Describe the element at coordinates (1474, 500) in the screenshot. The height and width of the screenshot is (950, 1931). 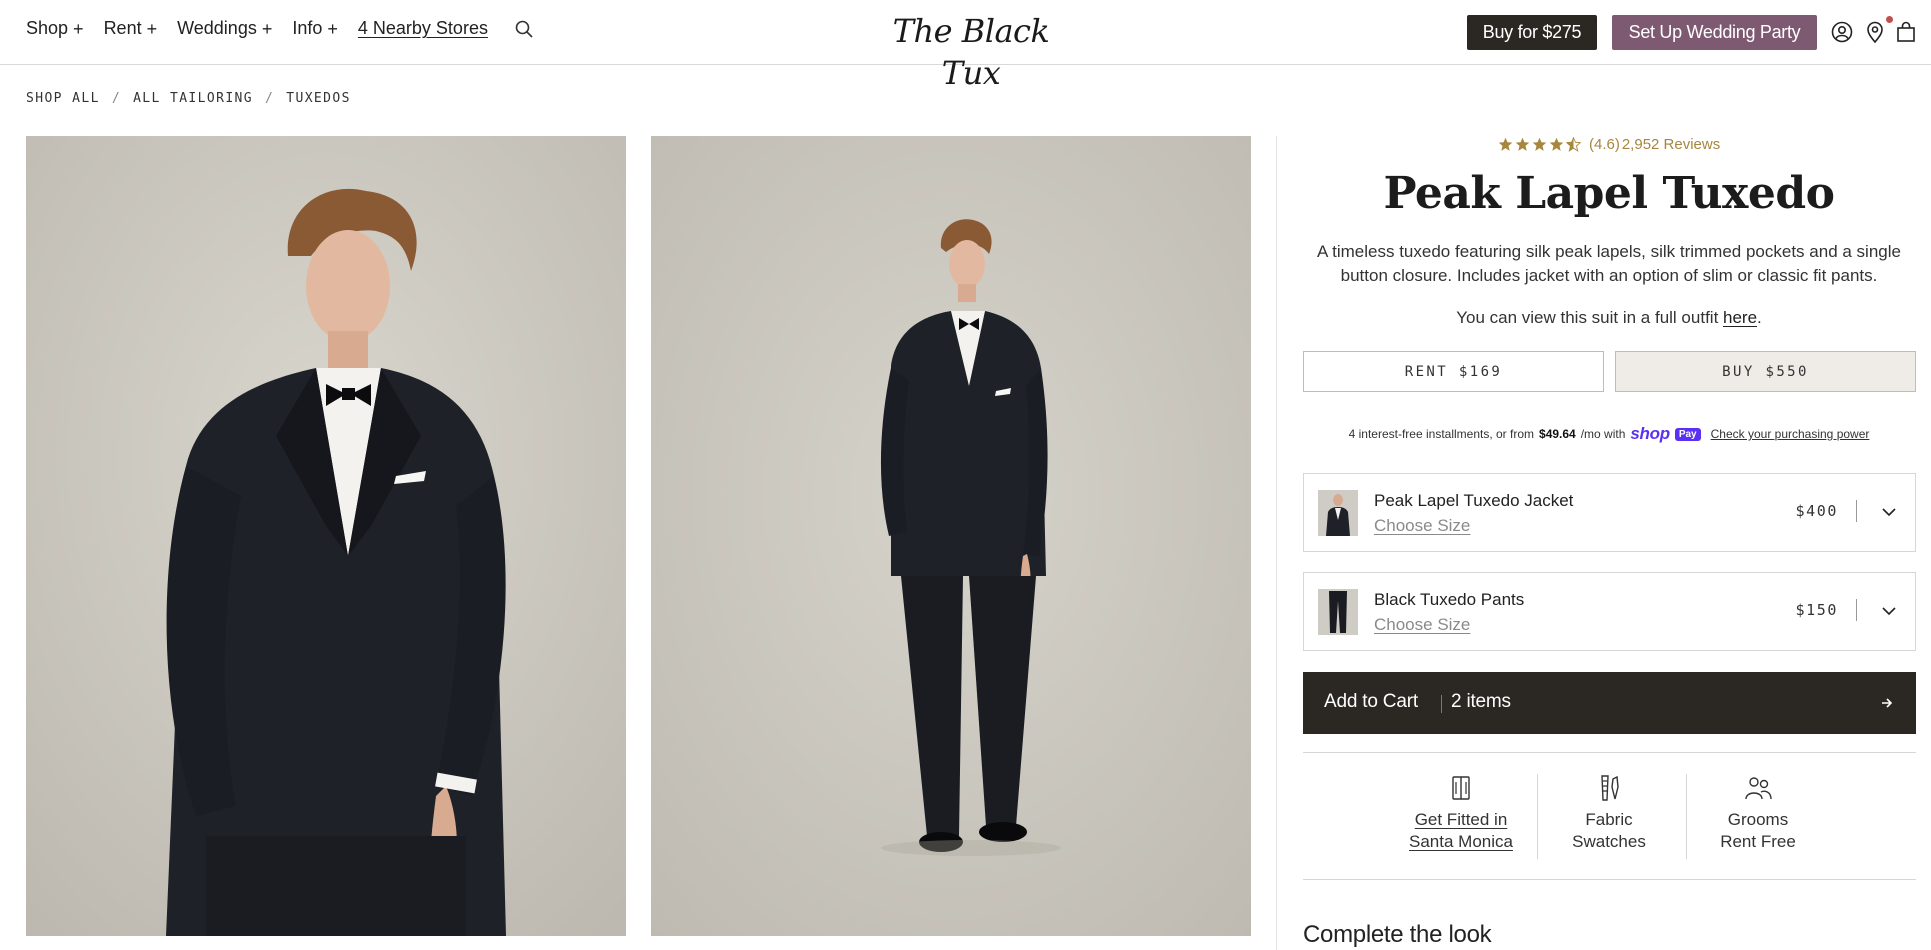
I see `item-name: Peak Lapel Tuxedo Jacket` at that location.